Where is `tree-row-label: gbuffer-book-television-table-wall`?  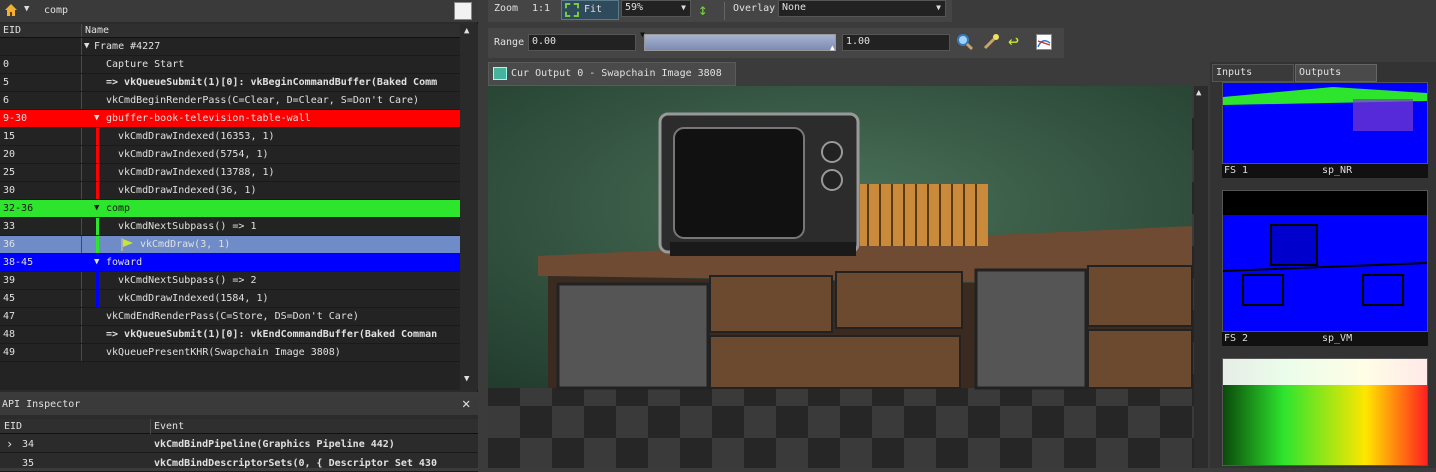
tree-row-label: gbuffer-book-television-table-wall is located at coordinates (208, 118).